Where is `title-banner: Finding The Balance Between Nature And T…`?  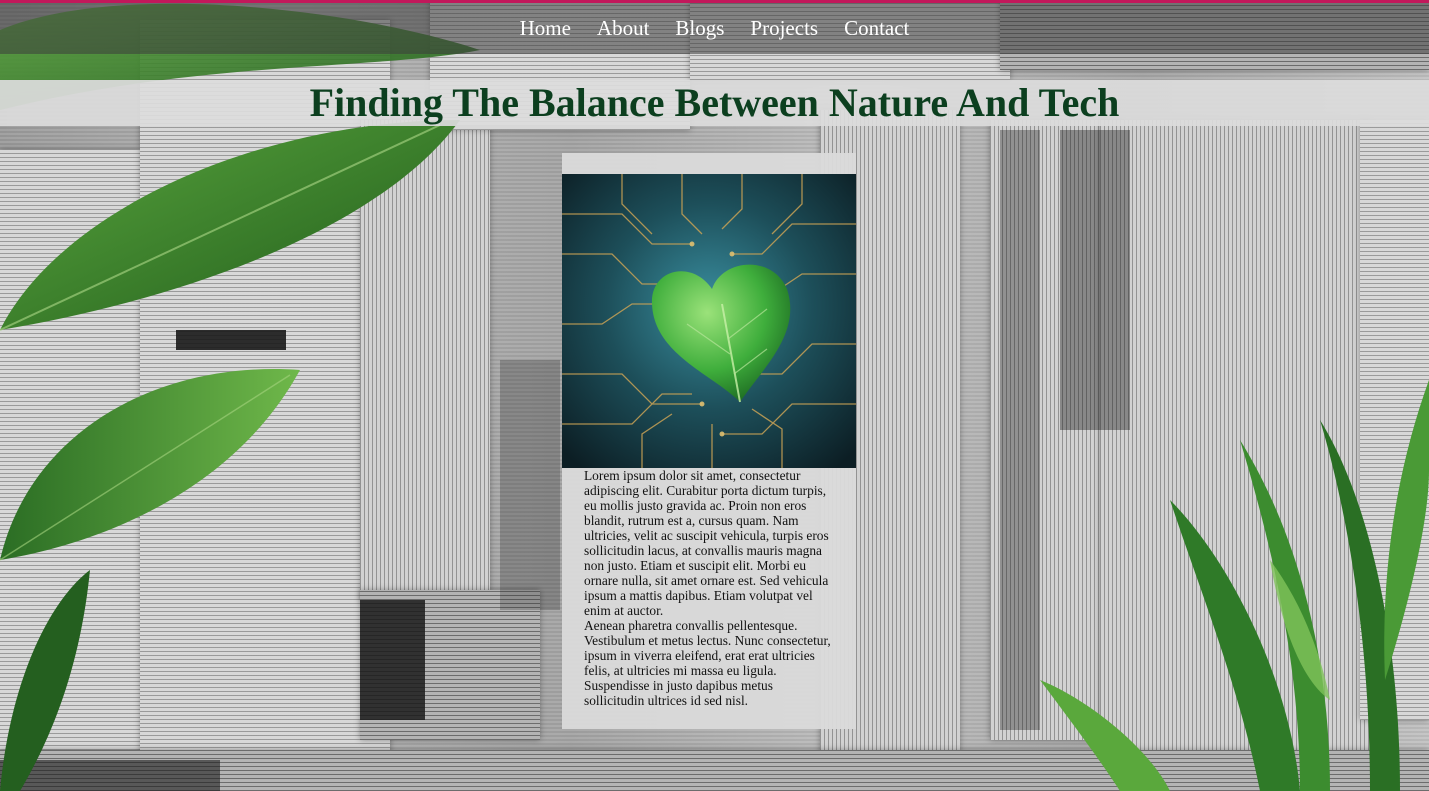
title-banner: Finding The Balance Between Nature And T… is located at coordinates (714, 103).